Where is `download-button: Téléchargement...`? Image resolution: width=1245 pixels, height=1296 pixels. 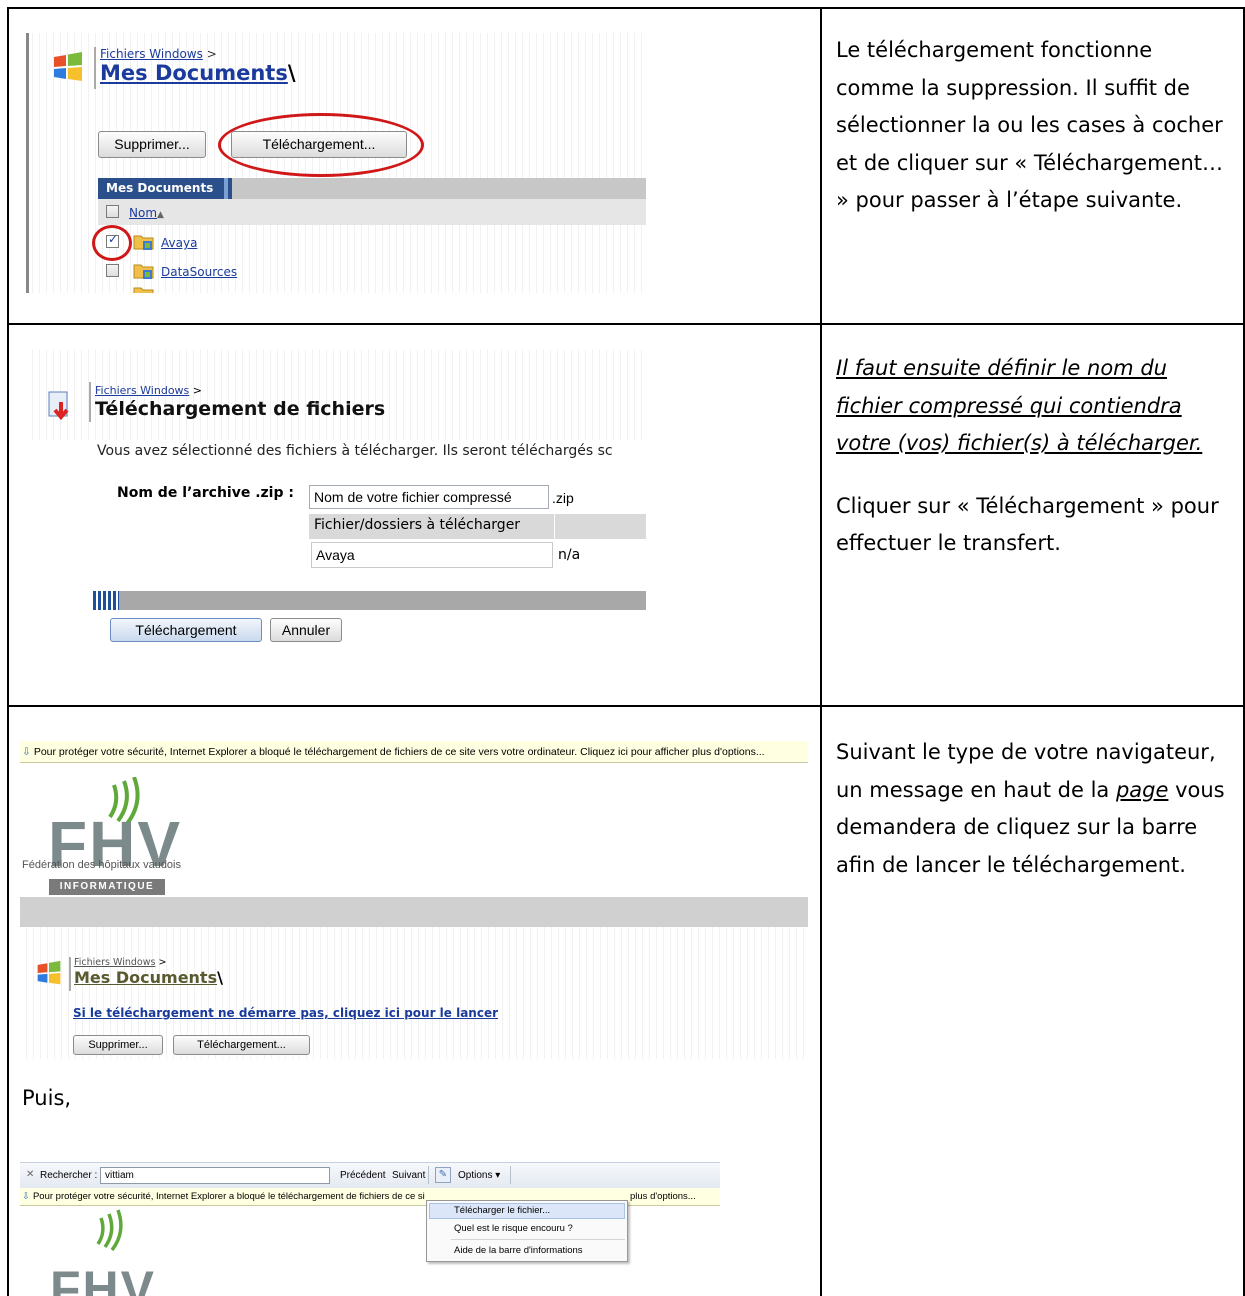
download-button: Téléchargement... is located at coordinates (241, 1045).